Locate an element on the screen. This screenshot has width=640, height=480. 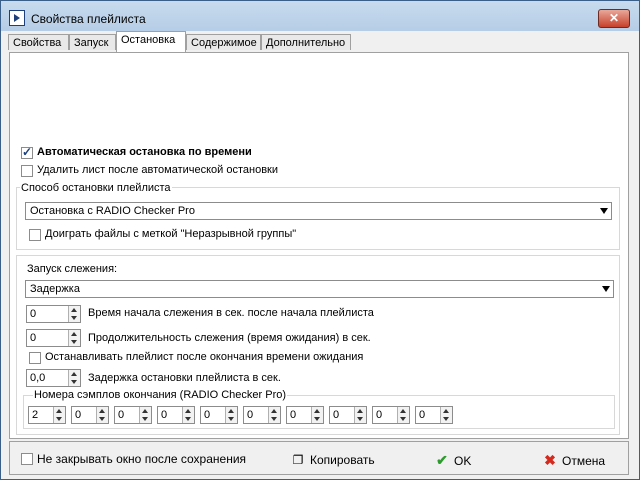
finish-group-checkbox is located at coordinates (35, 235).